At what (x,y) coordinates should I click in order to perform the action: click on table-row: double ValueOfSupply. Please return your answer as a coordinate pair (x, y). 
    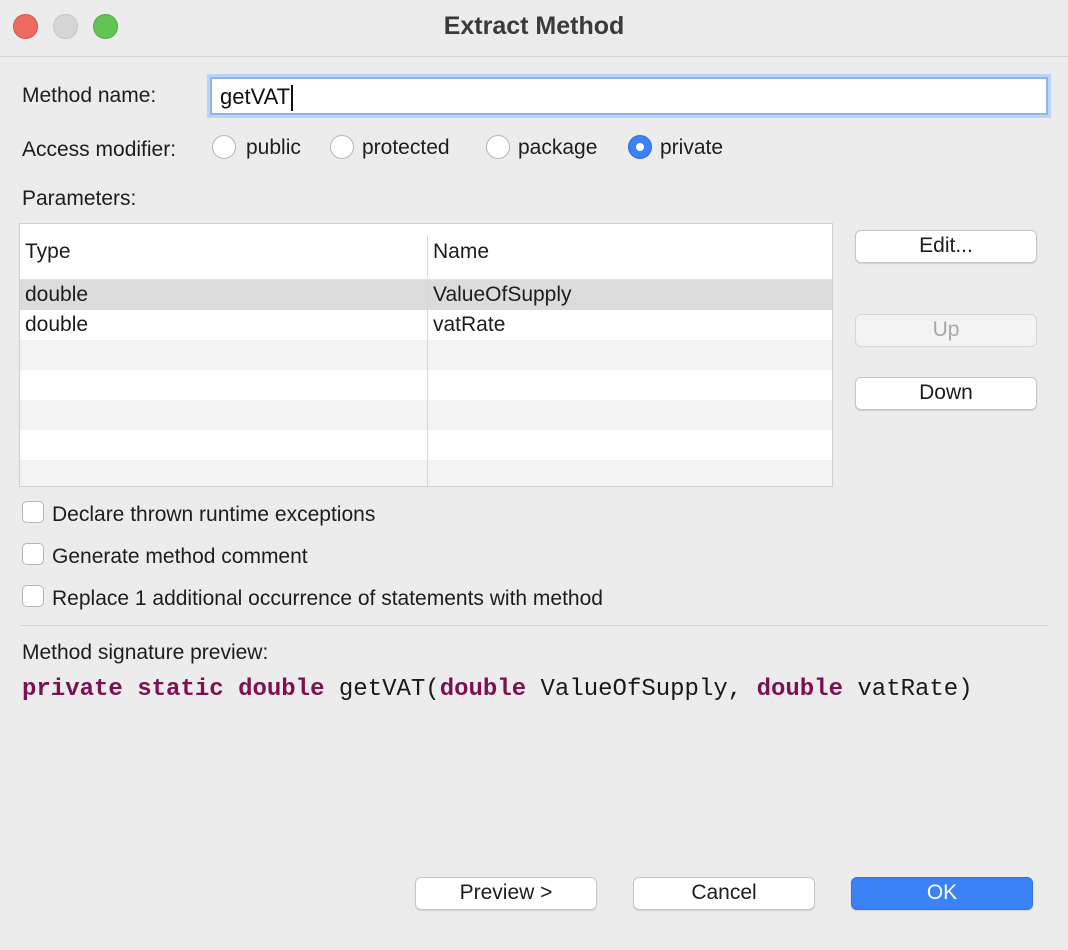
    Looking at the image, I should click on (426, 295).